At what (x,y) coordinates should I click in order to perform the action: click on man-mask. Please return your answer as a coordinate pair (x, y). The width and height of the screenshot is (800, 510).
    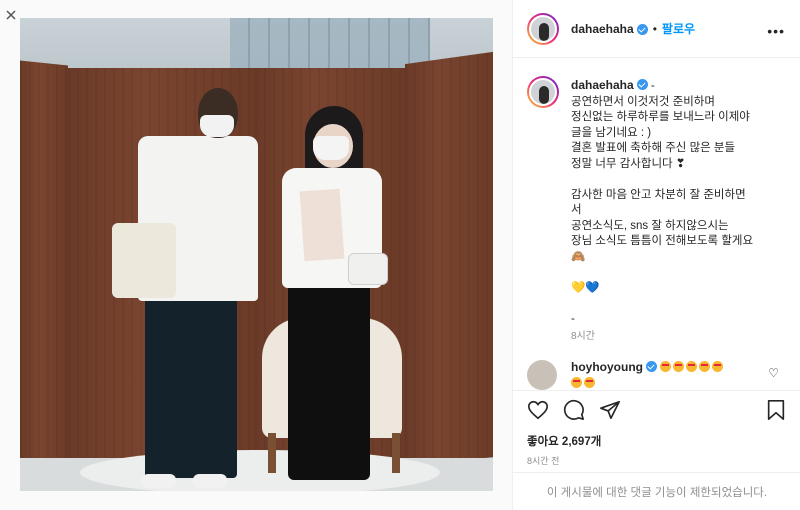
    Looking at the image, I should click on (217, 126).